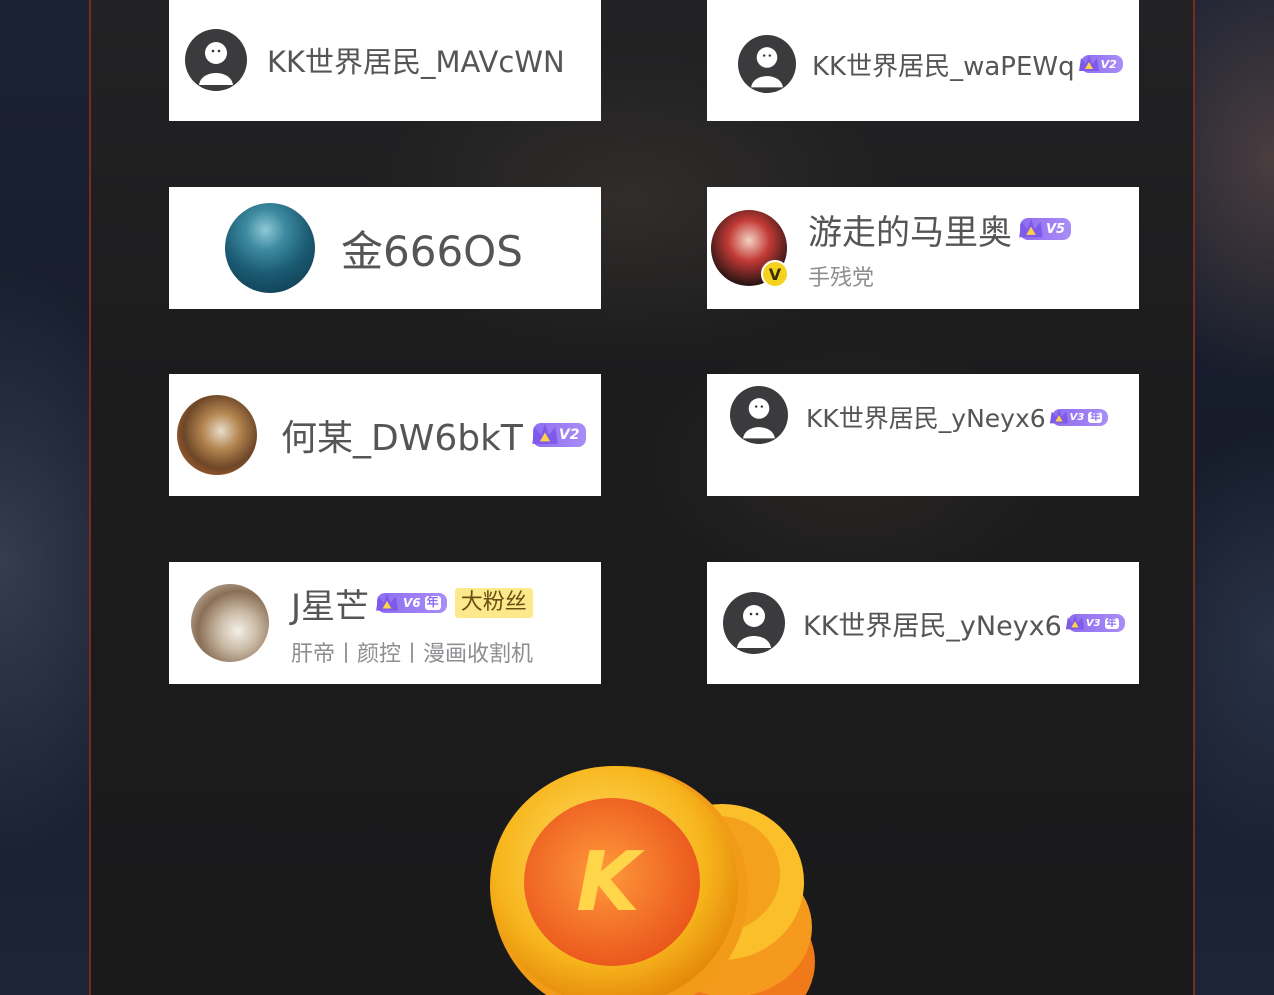 The height and width of the screenshot is (995, 1274). What do you see at coordinates (750, 249) in the screenshot?
I see `anime-avatar: V` at bounding box center [750, 249].